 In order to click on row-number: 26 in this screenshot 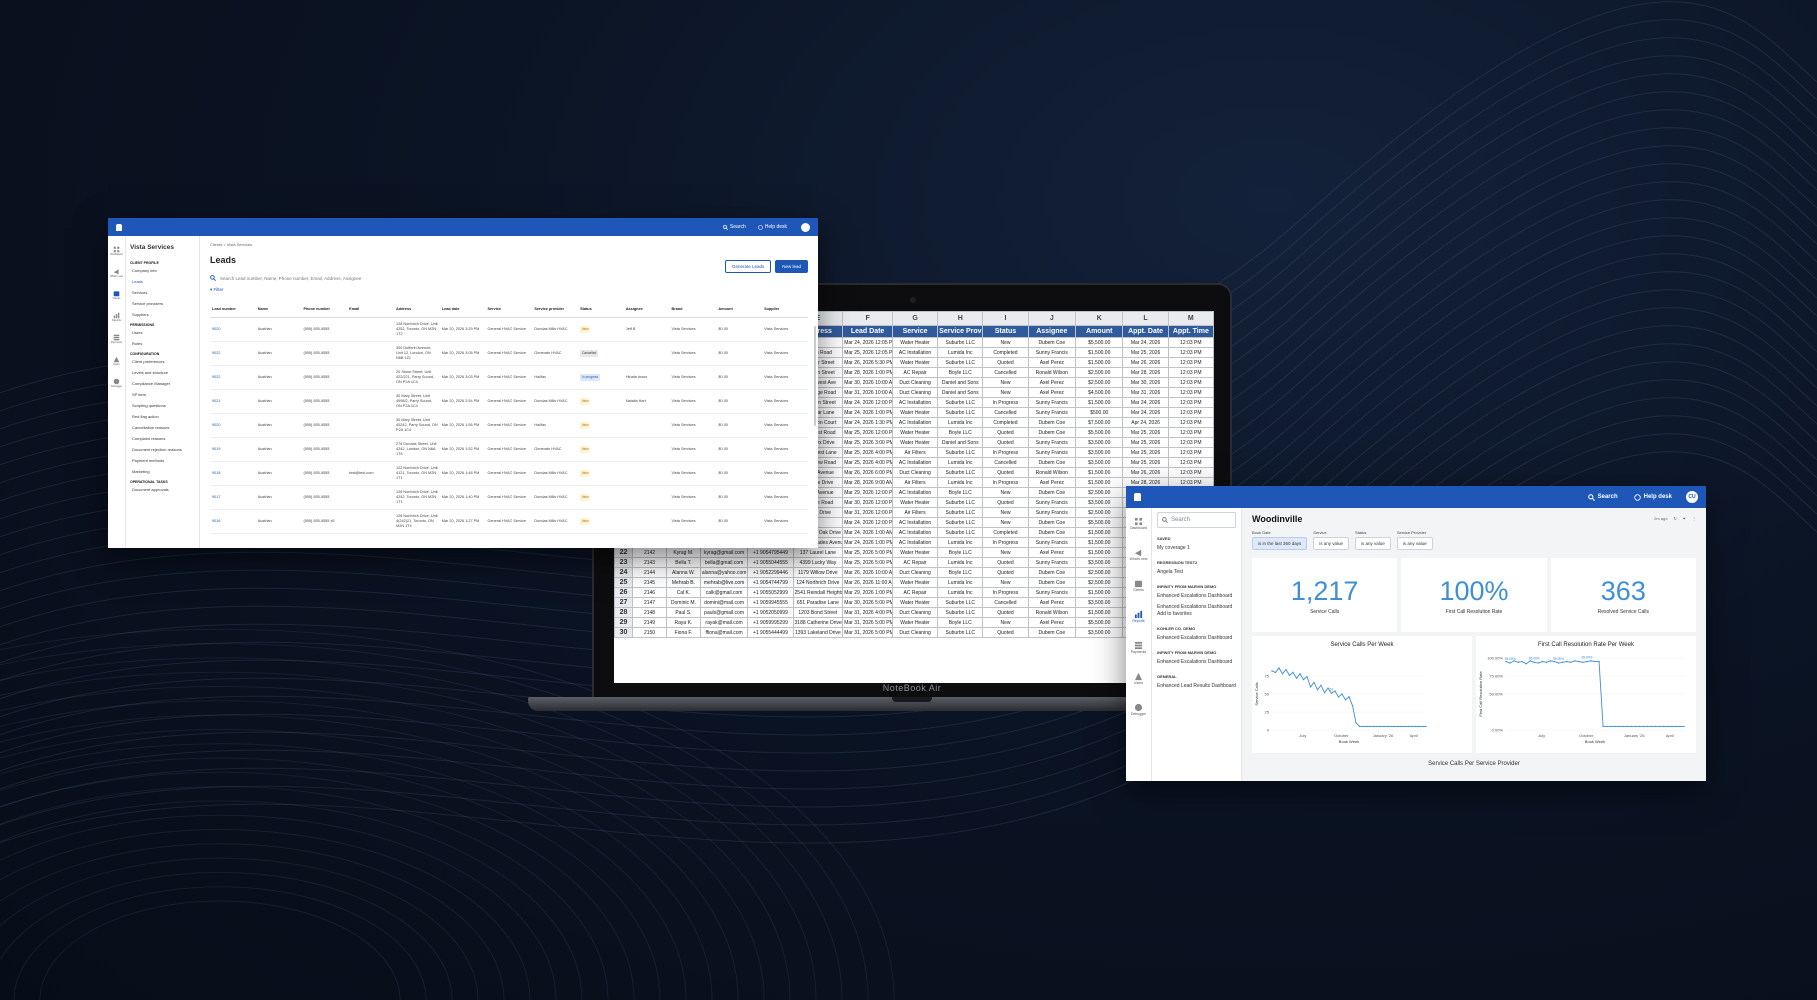, I will do `click(624, 592)`.